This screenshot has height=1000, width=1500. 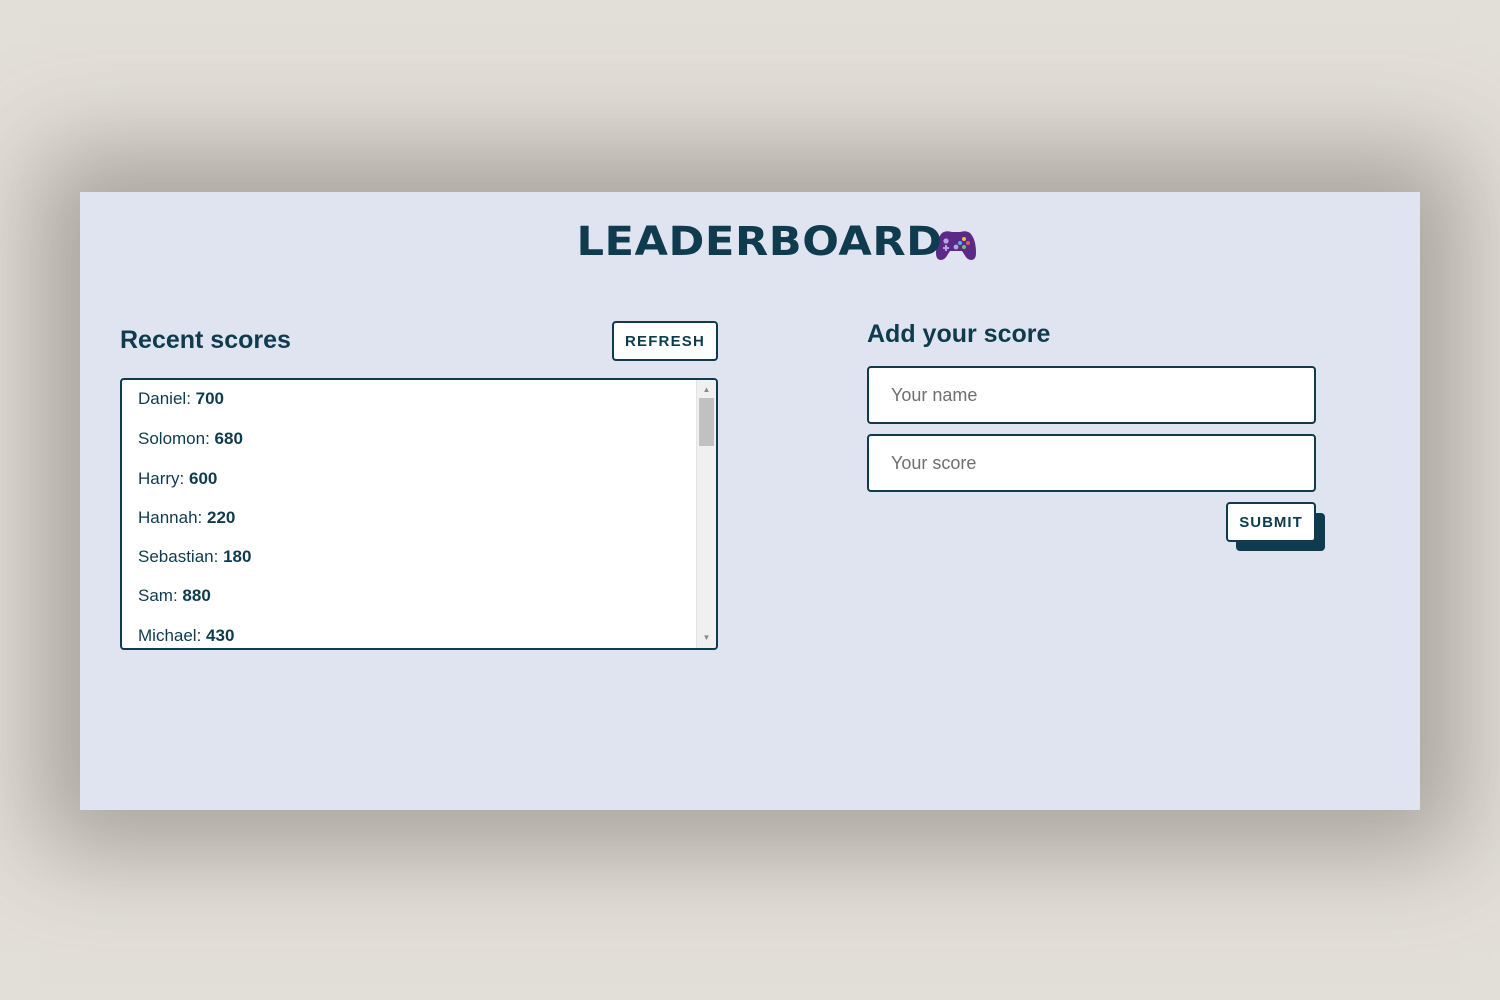 I want to click on player-name: Hannah:, so click(x=172, y=517).